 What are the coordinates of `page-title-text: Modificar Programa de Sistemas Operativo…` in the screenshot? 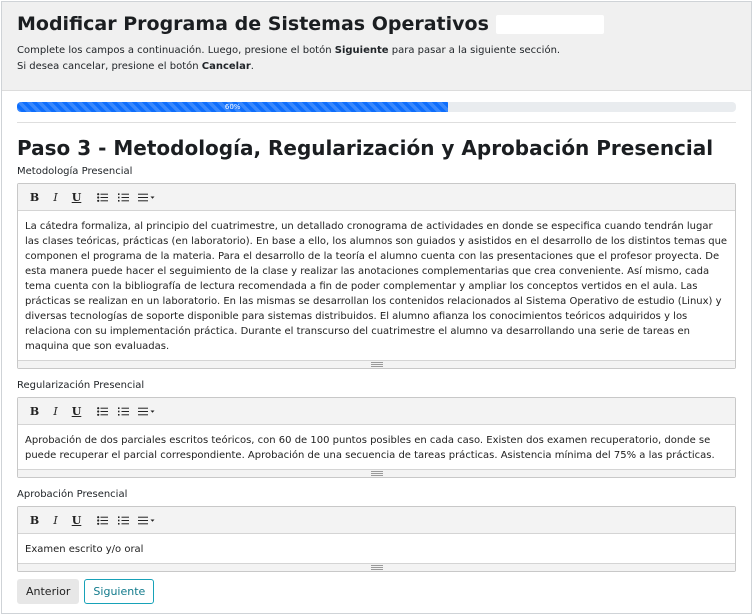 It's located at (253, 24).